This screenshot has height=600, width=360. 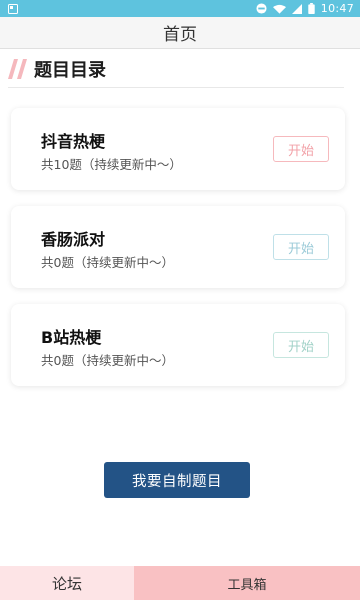 I want to click on status-right: 10:47, so click(x=305, y=8).